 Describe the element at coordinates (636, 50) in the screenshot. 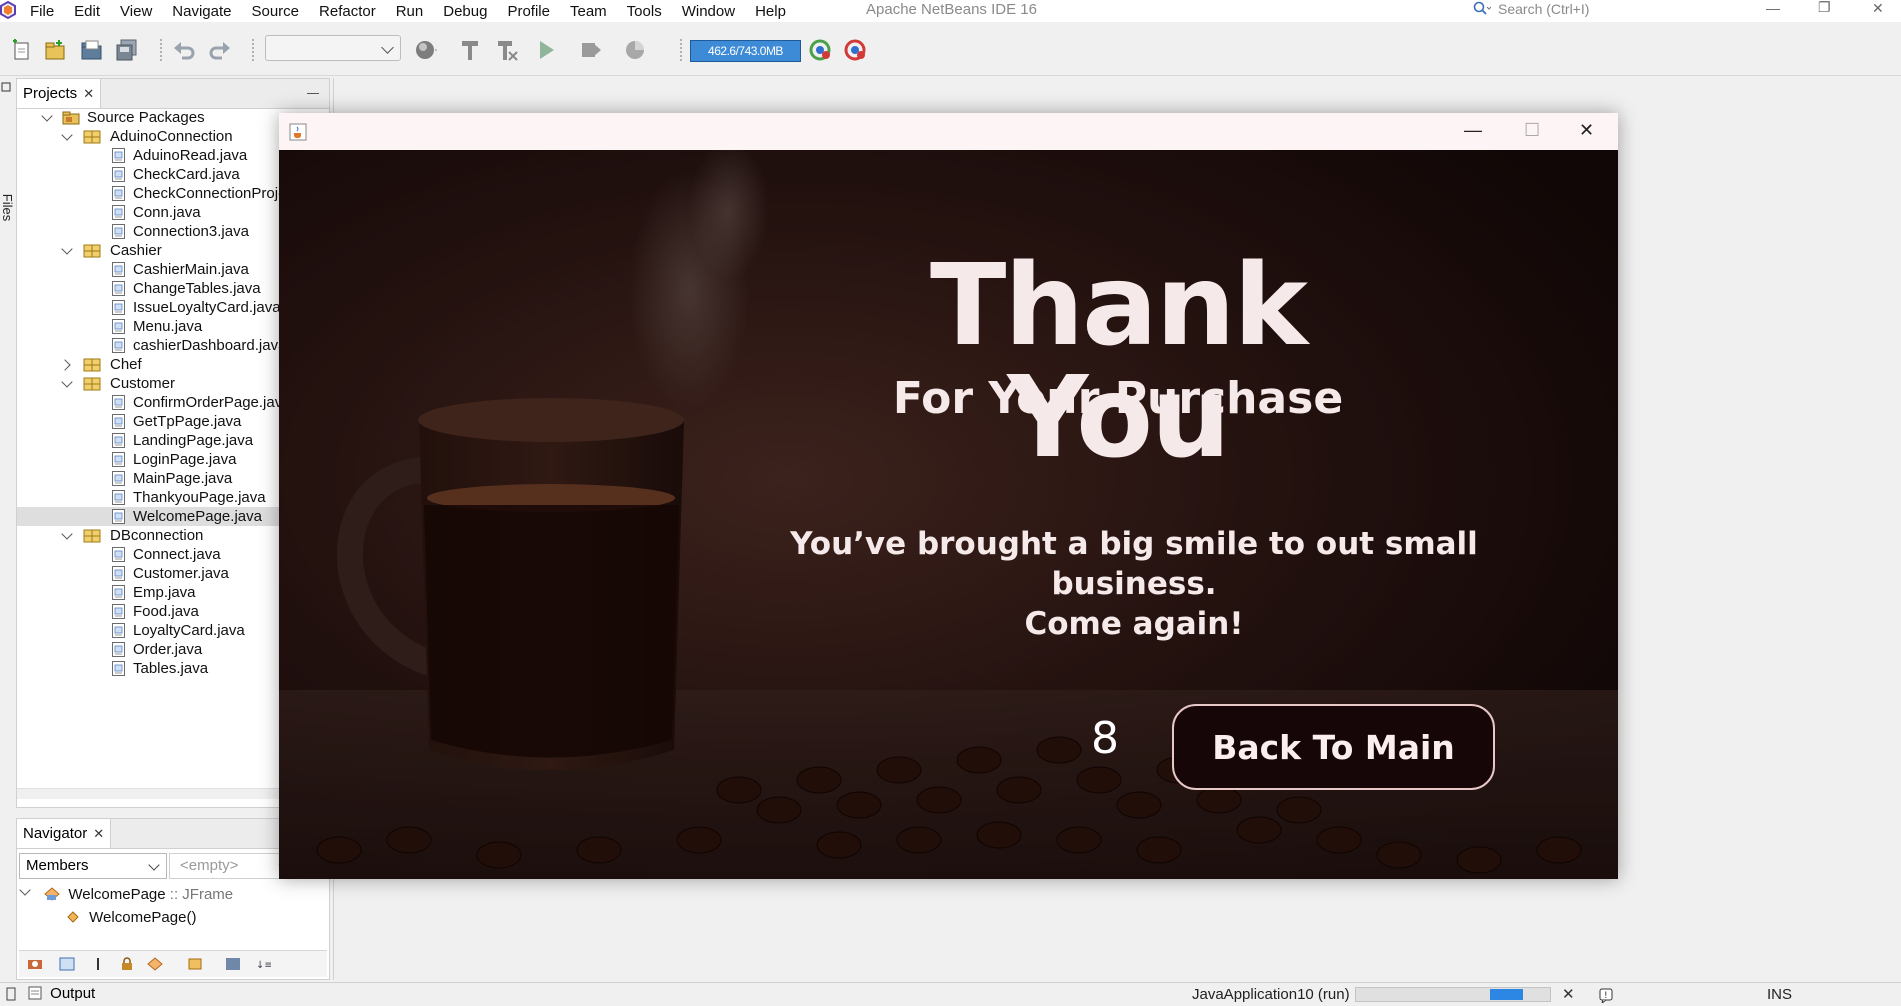

I see `profile-project-icon` at that location.